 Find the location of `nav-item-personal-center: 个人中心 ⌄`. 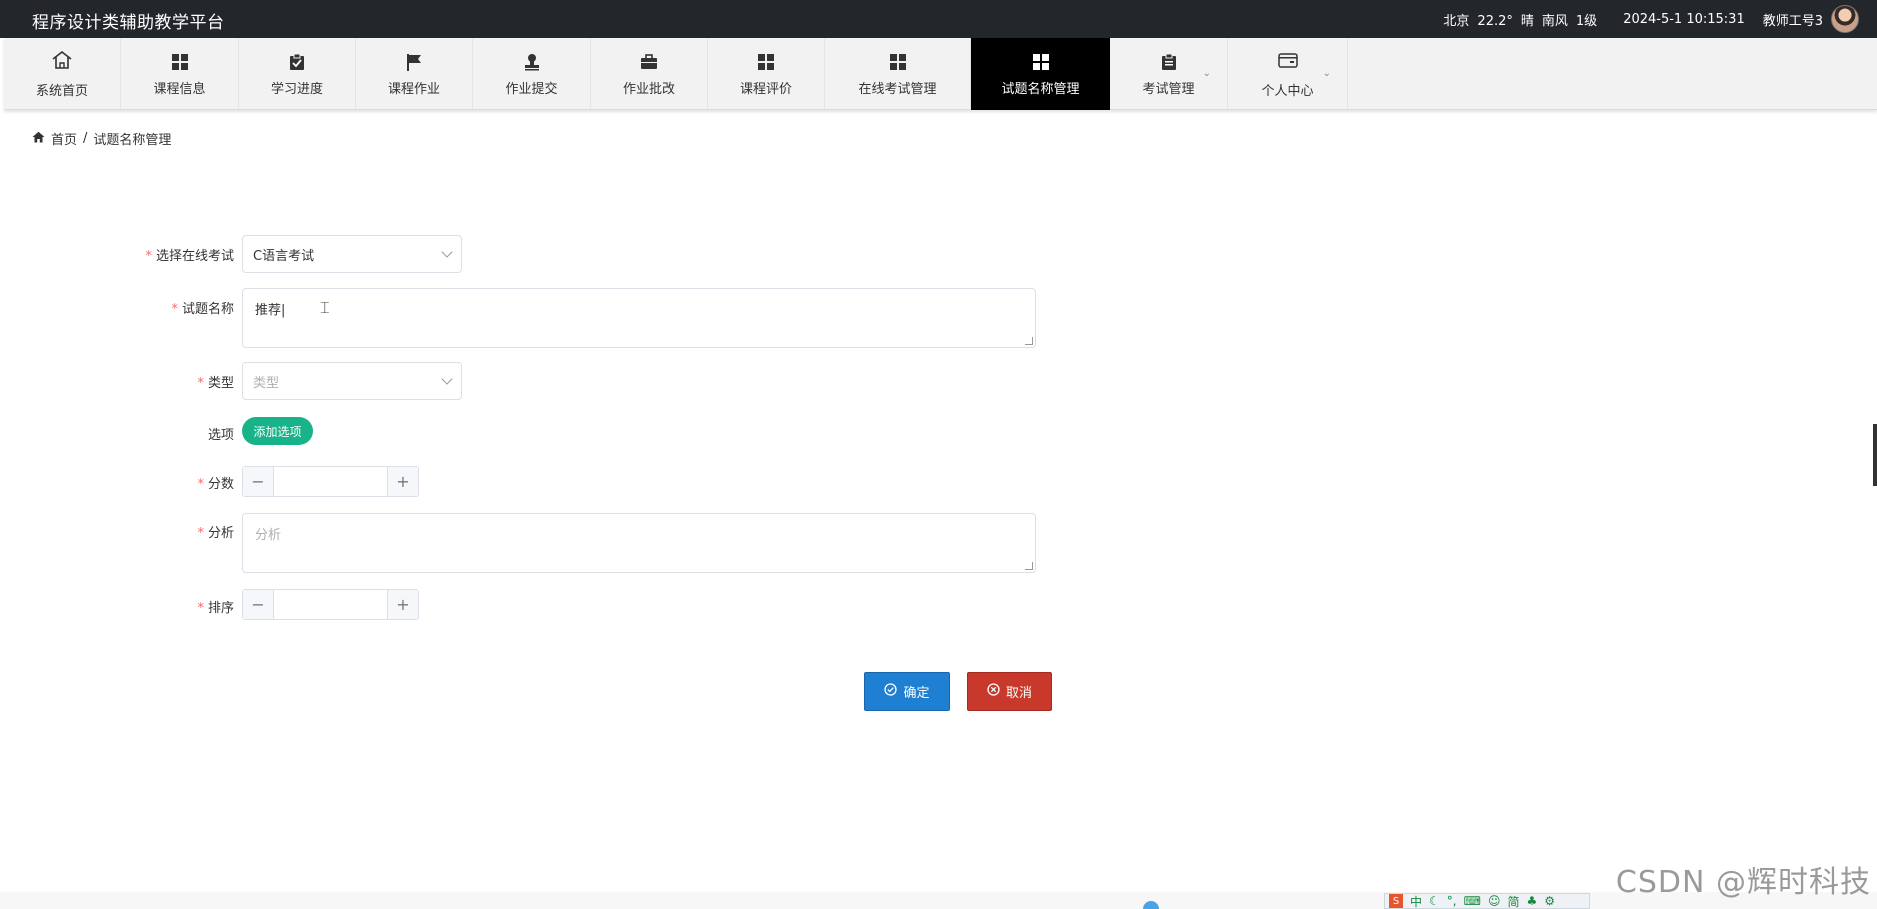

nav-item-personal-center: 个人中心 ⌄ is located at coordinates (1288, 74).